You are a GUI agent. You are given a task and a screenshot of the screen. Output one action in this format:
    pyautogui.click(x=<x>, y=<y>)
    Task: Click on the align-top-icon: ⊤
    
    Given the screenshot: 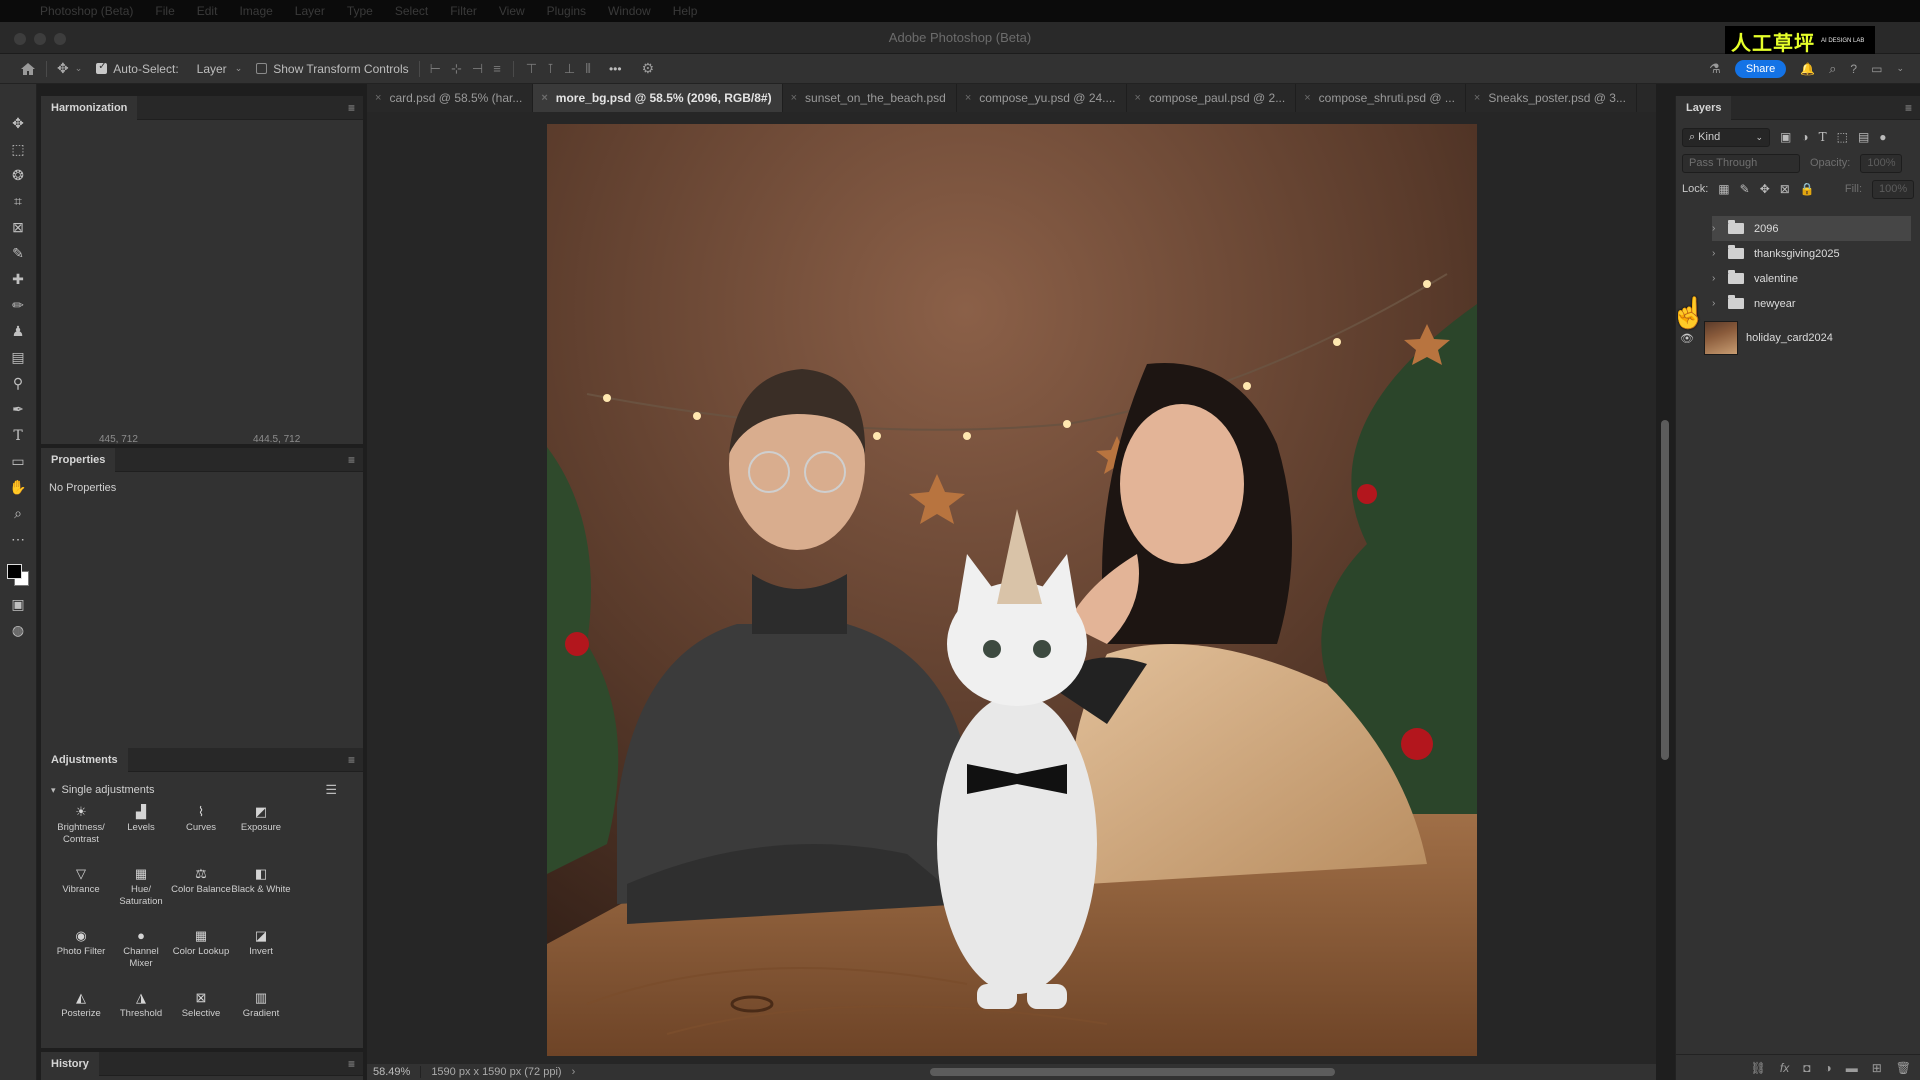 What is the action you would take?
    pyautogui.click(x=531, y=69)
    